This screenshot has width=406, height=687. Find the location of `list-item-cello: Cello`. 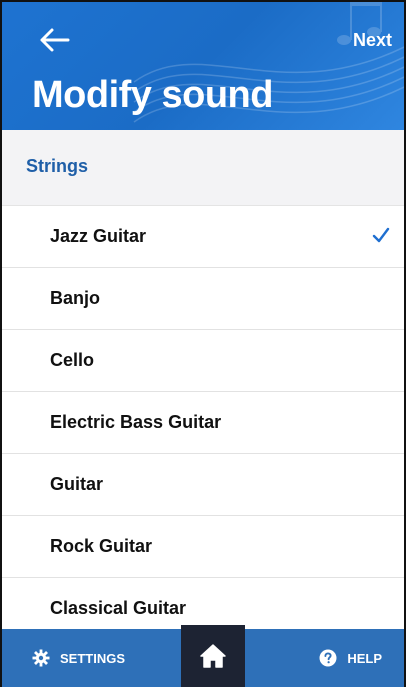

list-item-cello: Cello is located at coordinates (203, 361).